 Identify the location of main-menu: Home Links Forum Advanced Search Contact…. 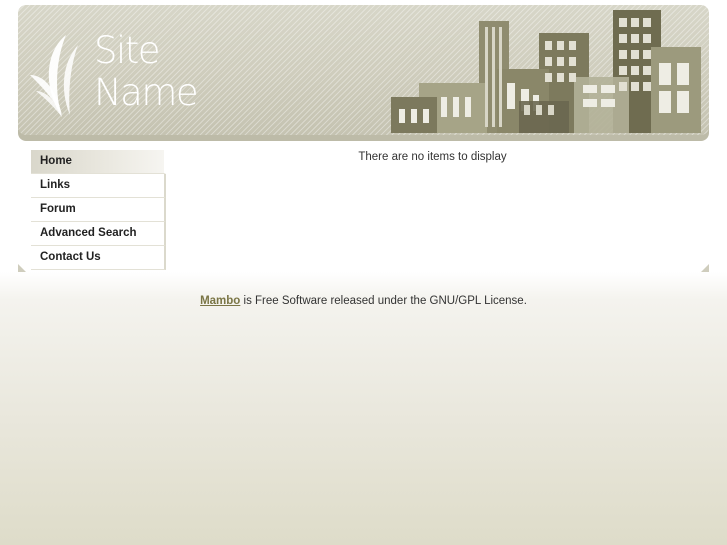
(98, 210).